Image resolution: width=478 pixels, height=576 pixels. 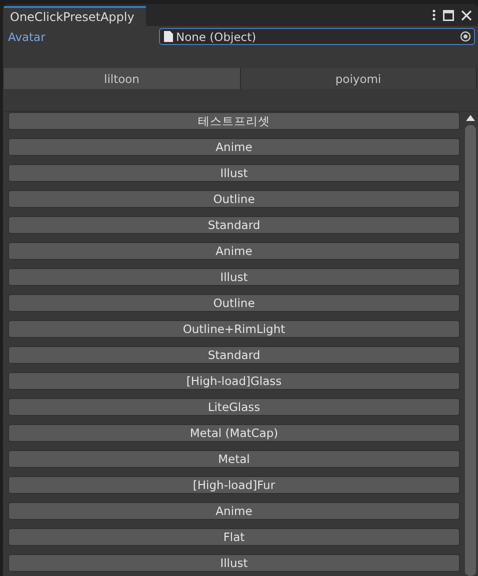 I want to click on scrollbar-thumb, so click(x=470, y=350).